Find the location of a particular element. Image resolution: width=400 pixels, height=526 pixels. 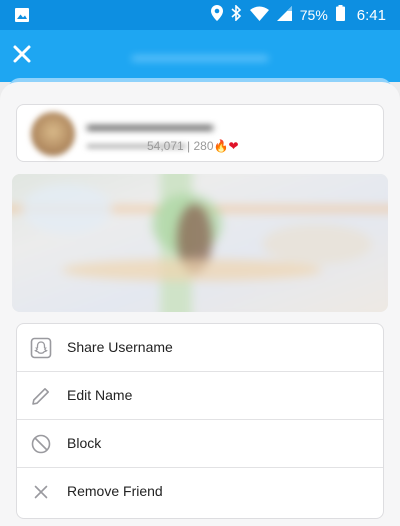

profile-card: ▬▬▬▬▬▬▬▬▬ ▬▬▬▬▬▬▬▬▬ 54,071 | 280🔥❤ is located at coordinates (200, 133).